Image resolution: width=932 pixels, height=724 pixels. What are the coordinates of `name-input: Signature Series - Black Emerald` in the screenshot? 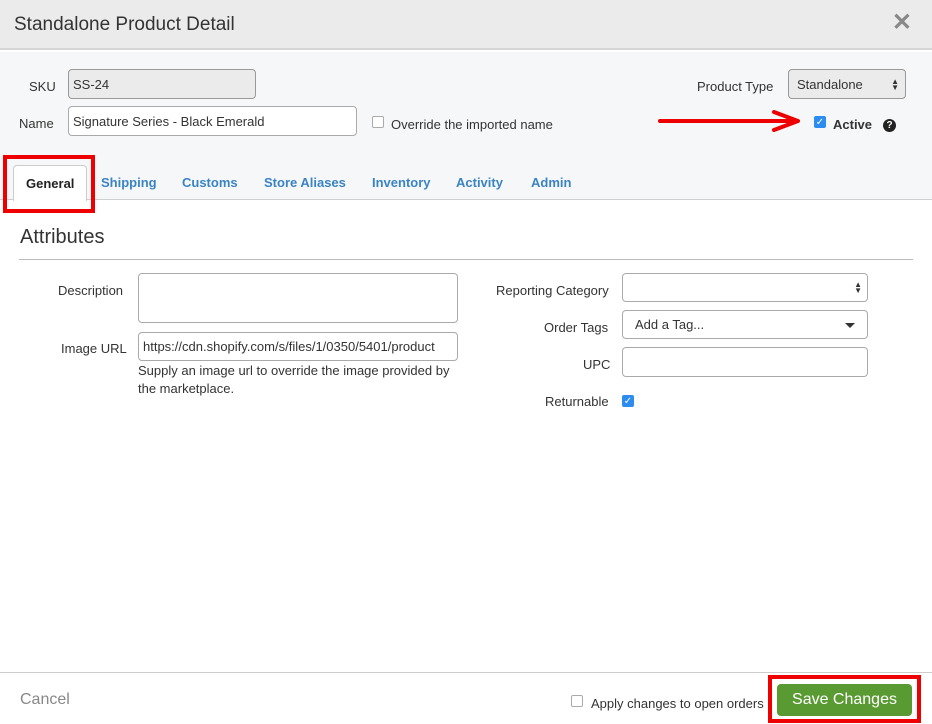 It's located at (212, 121).